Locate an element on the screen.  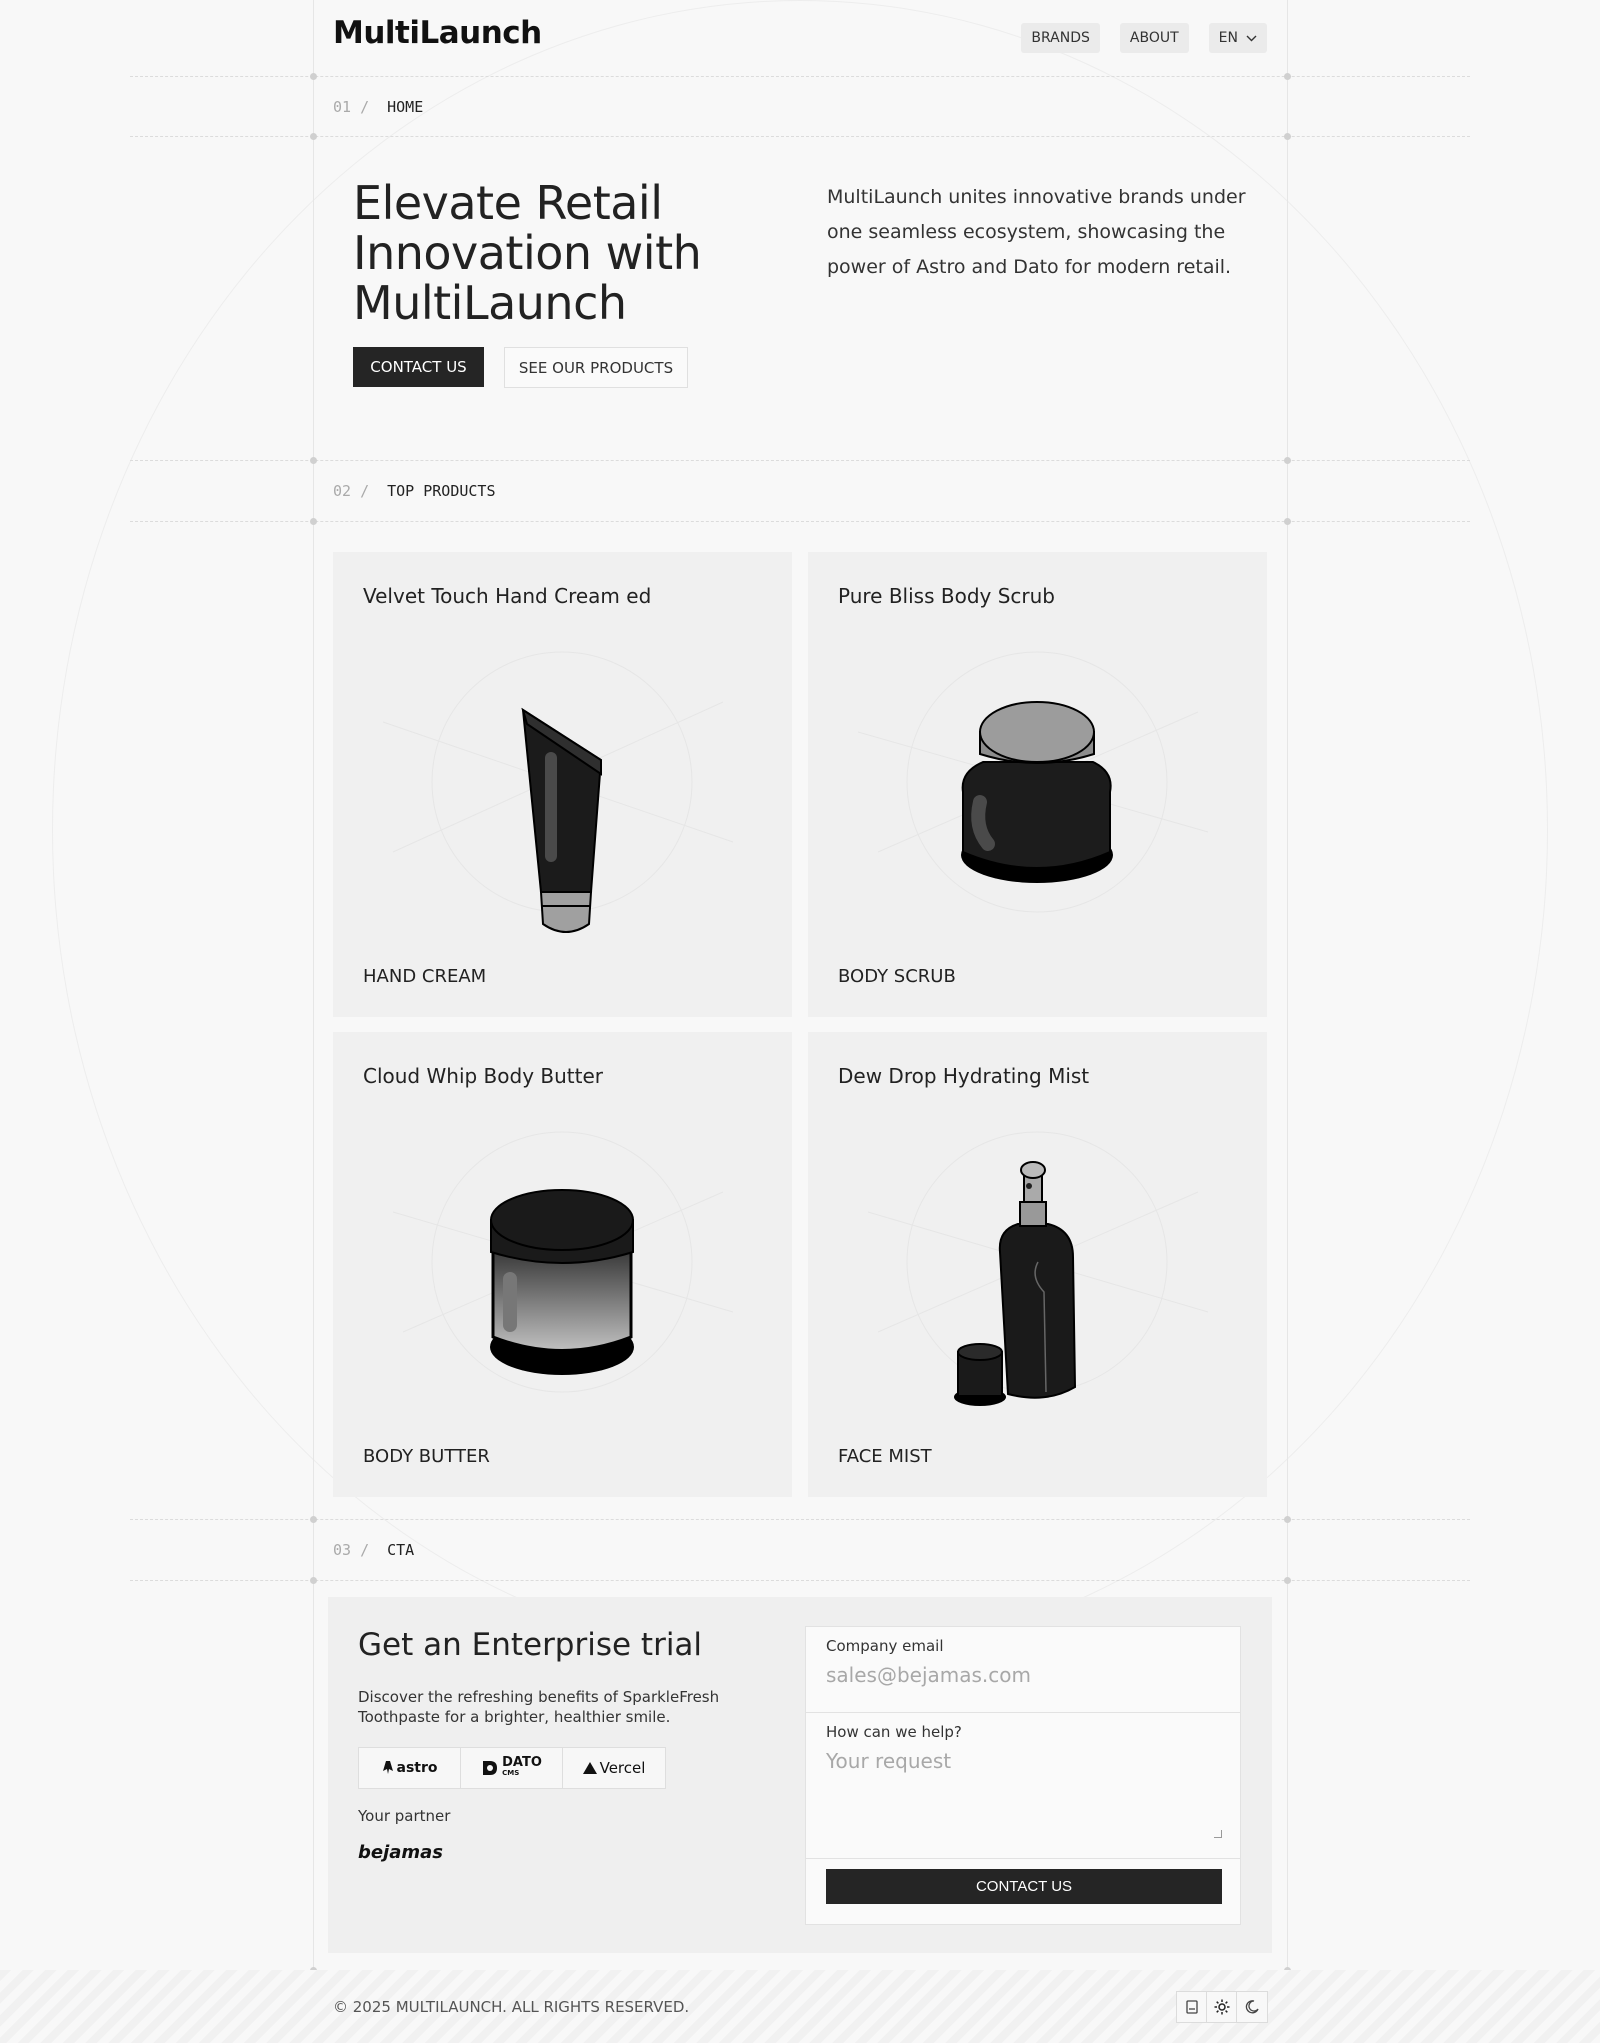
email-field: Company email is located at coordinates (1023, 1670).